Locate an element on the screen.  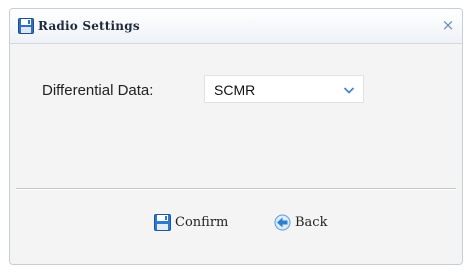
differential-data-label: Differential Data: is located at coordinates (98, 90).